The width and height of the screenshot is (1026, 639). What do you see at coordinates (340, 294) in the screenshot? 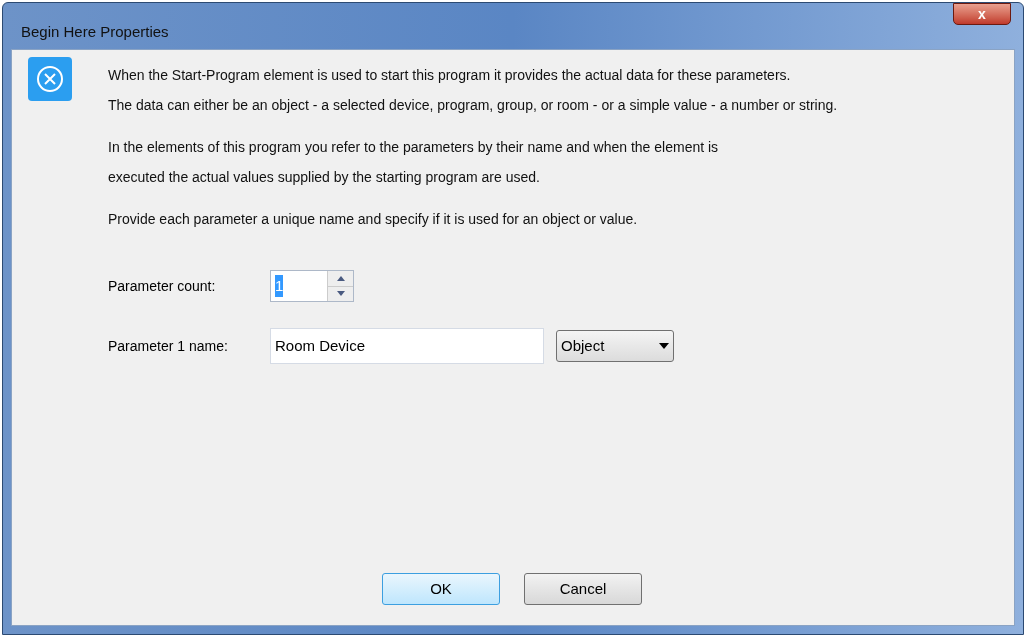
I see `down-arrow-icon` at bounding box center [340, 294].